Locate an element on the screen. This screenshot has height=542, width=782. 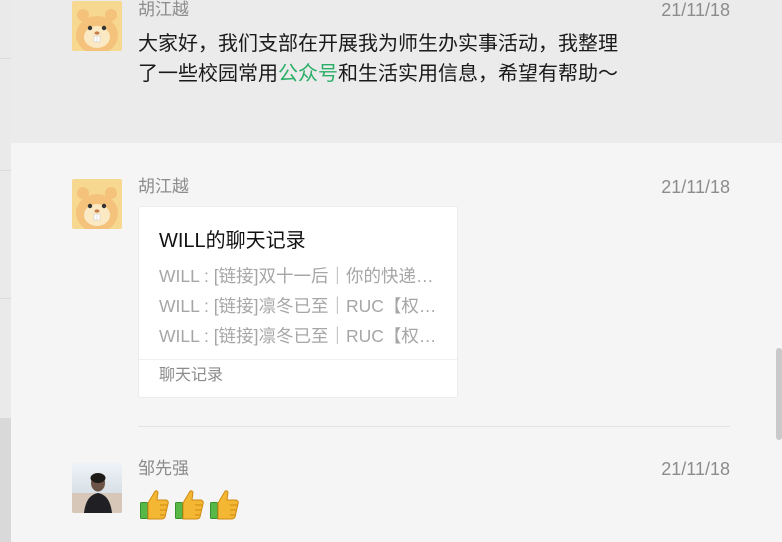
card-title: WILL的聊天记录 is located at coordinates (232, 241).